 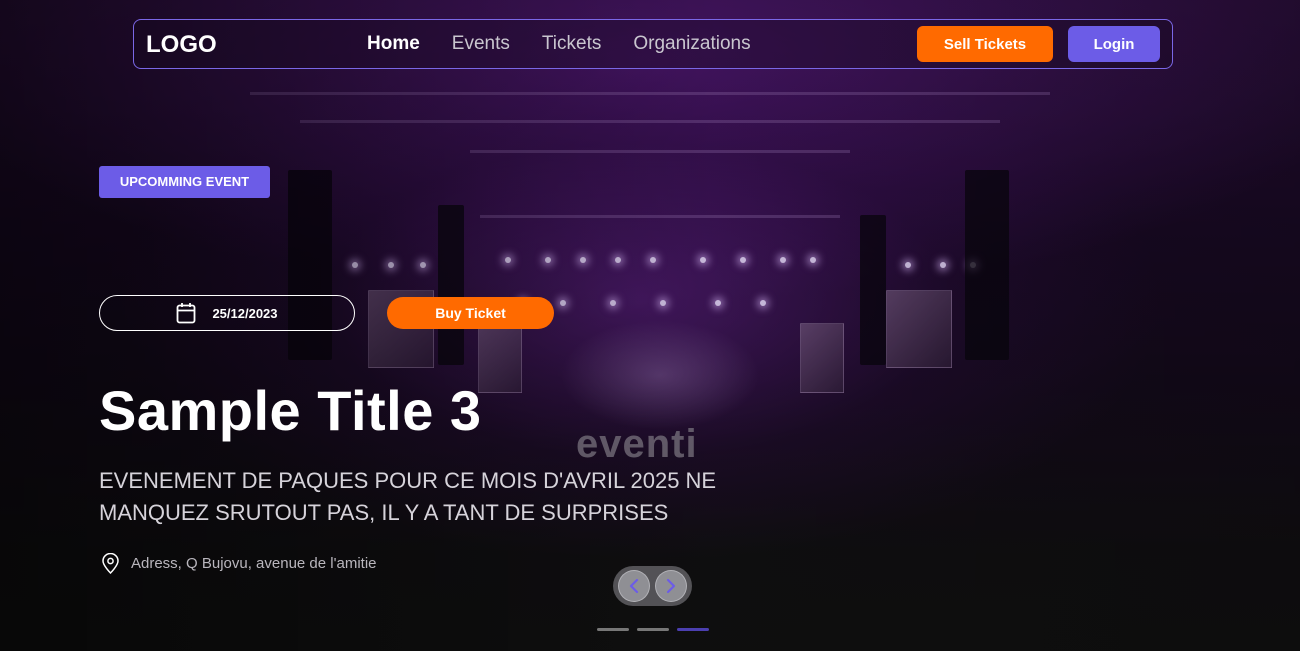 I want to click on logo: LOGO, so click(x=181, y=45).